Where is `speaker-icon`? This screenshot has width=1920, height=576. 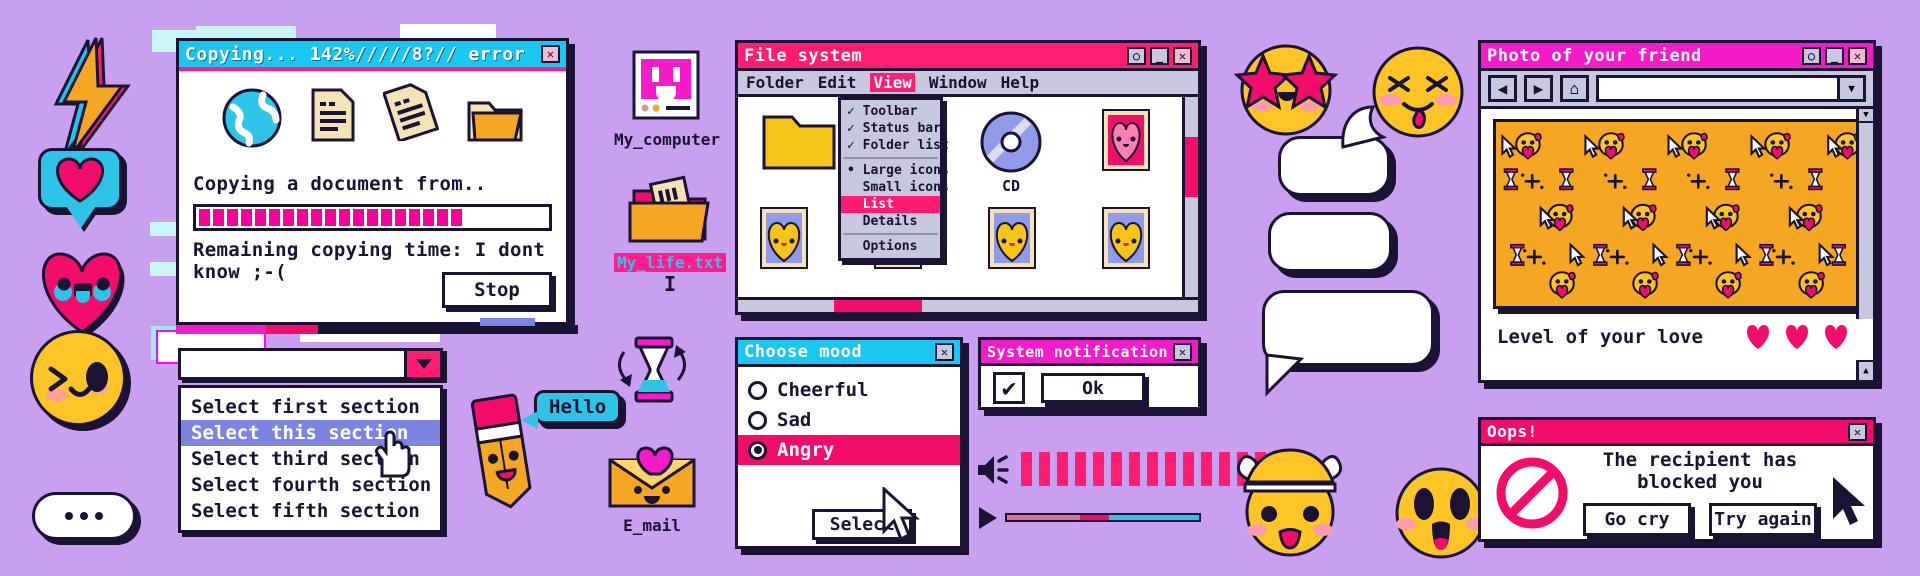 speaker-icon is located at coordinates (994, 470).